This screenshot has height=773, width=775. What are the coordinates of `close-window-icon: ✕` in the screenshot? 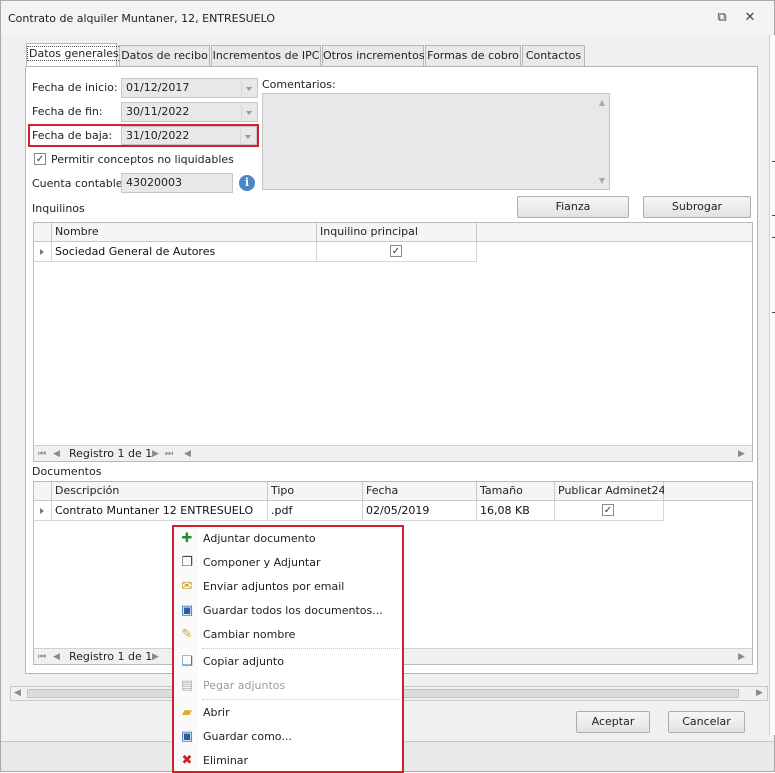 It's located at (750, 18).